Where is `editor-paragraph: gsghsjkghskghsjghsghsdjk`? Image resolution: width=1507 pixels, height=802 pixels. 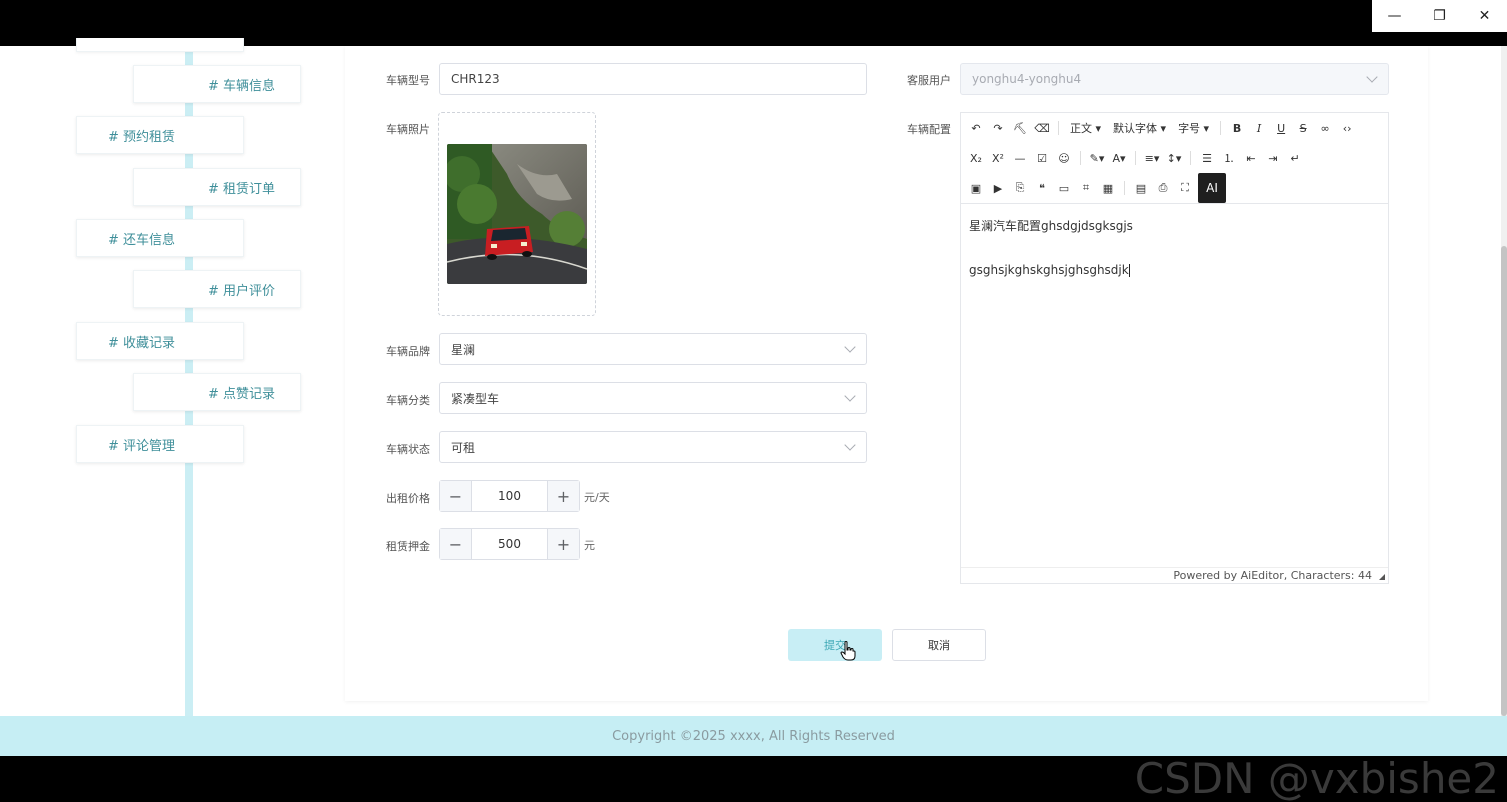 editor-paragraph: gsghsjkghskghsjghsghsdjk is located at coordinates (1049, 270).